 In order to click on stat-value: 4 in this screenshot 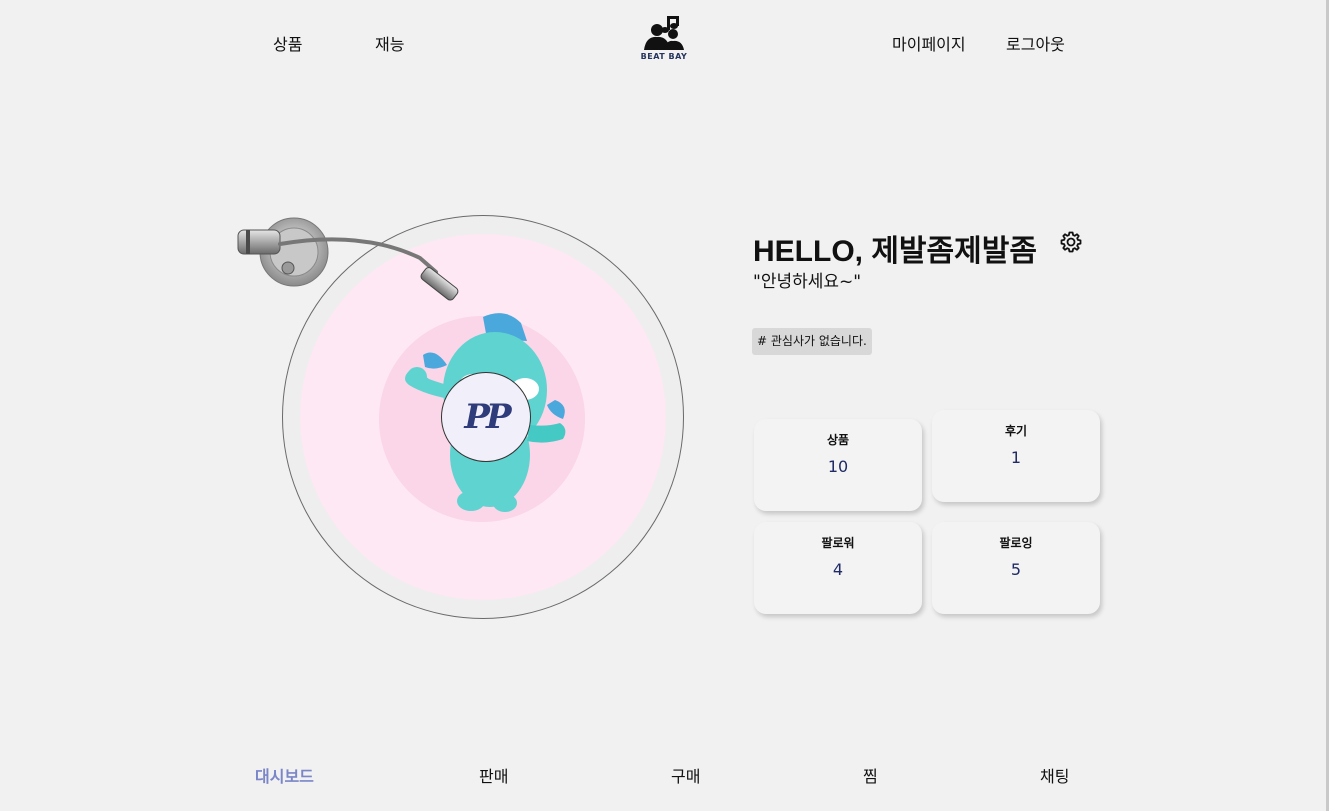, I will do `click(838, 569)`.